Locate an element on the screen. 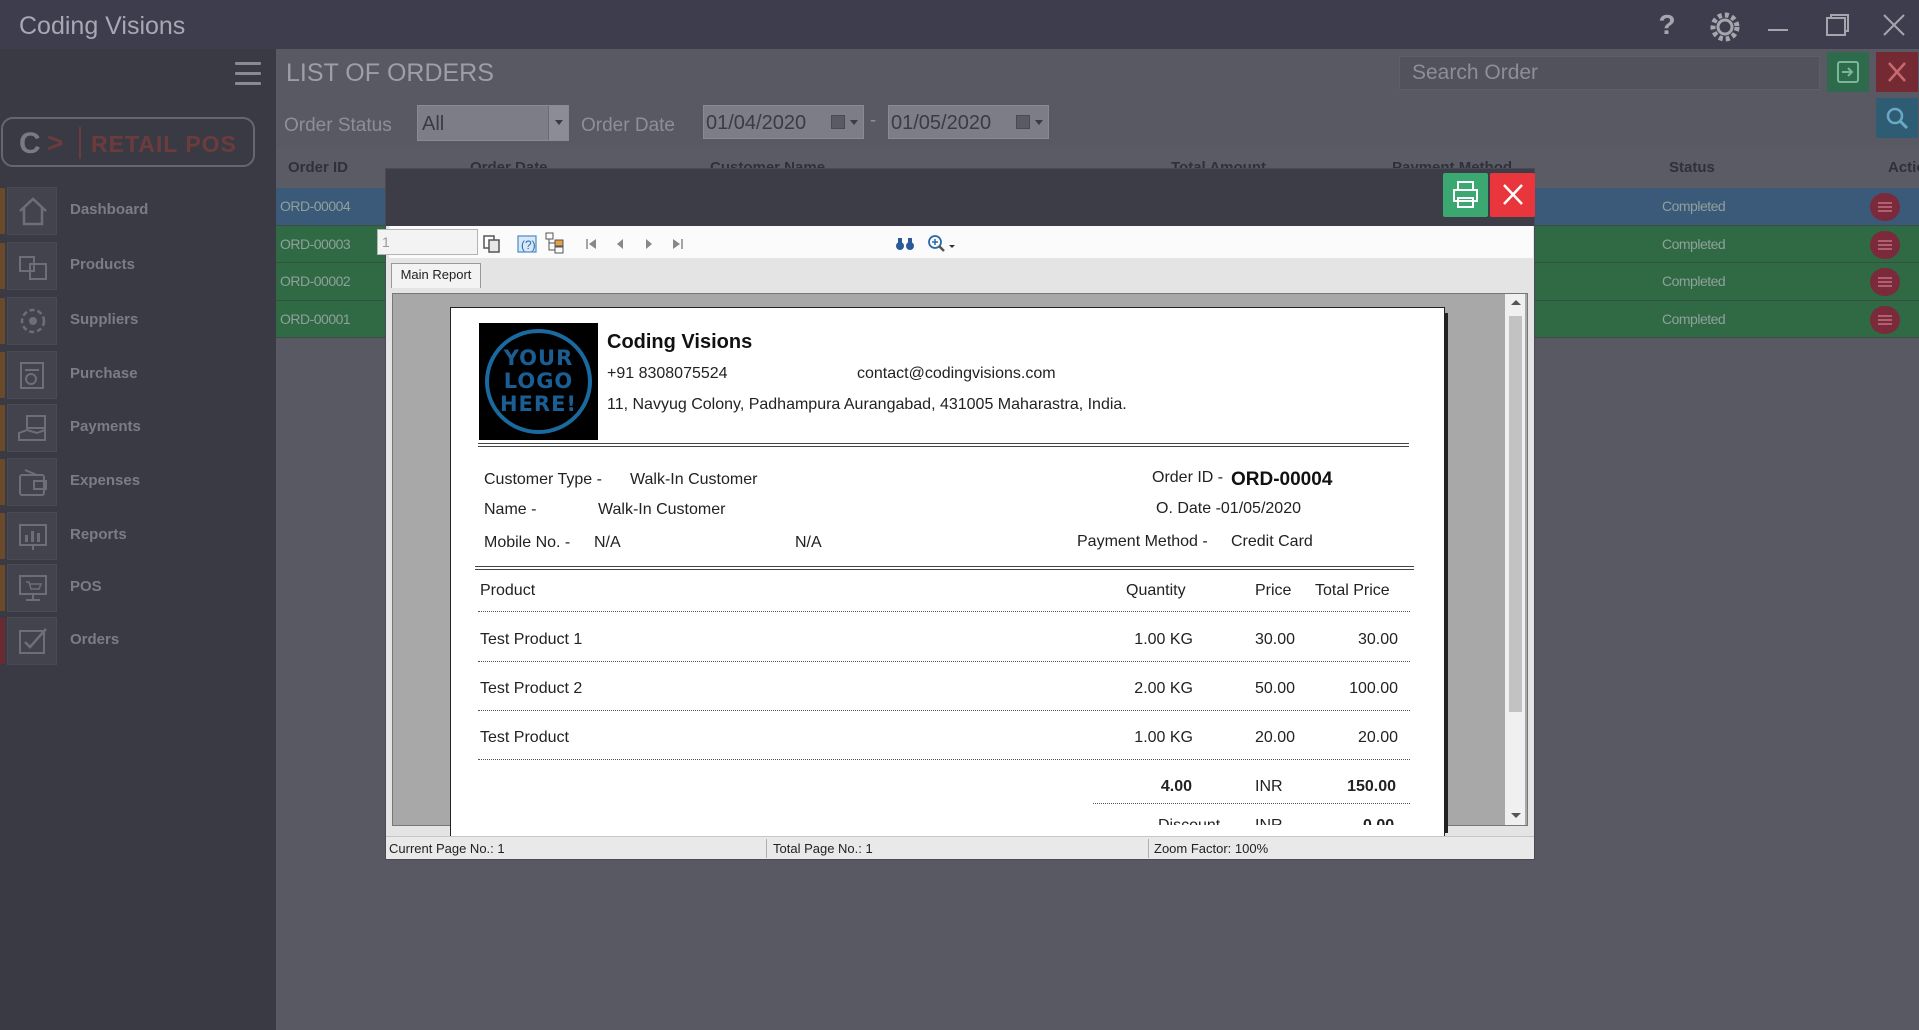 This screenshot has height=1030, width=1919. sidebar-item-expenses: Expenses is located at coordinates (138, 483).